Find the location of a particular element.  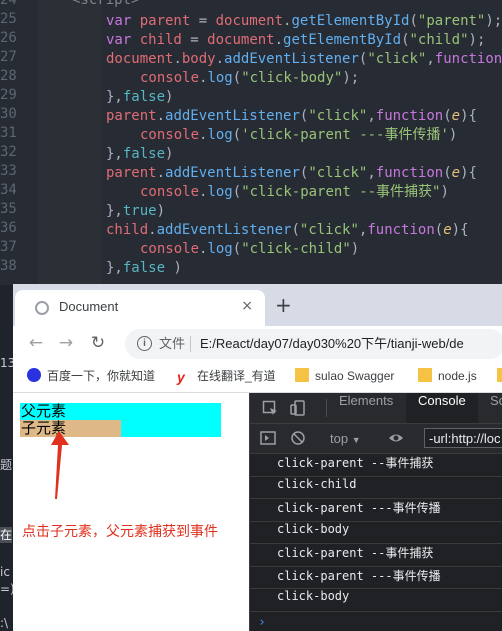

code-line: <script> is located at coordinates (106, 4).